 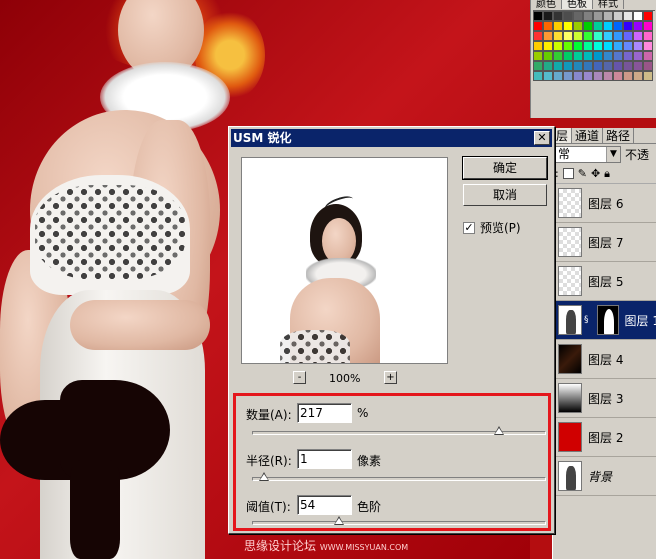 I want to click on zoom-out-button: -, so click(x=299, y=377).